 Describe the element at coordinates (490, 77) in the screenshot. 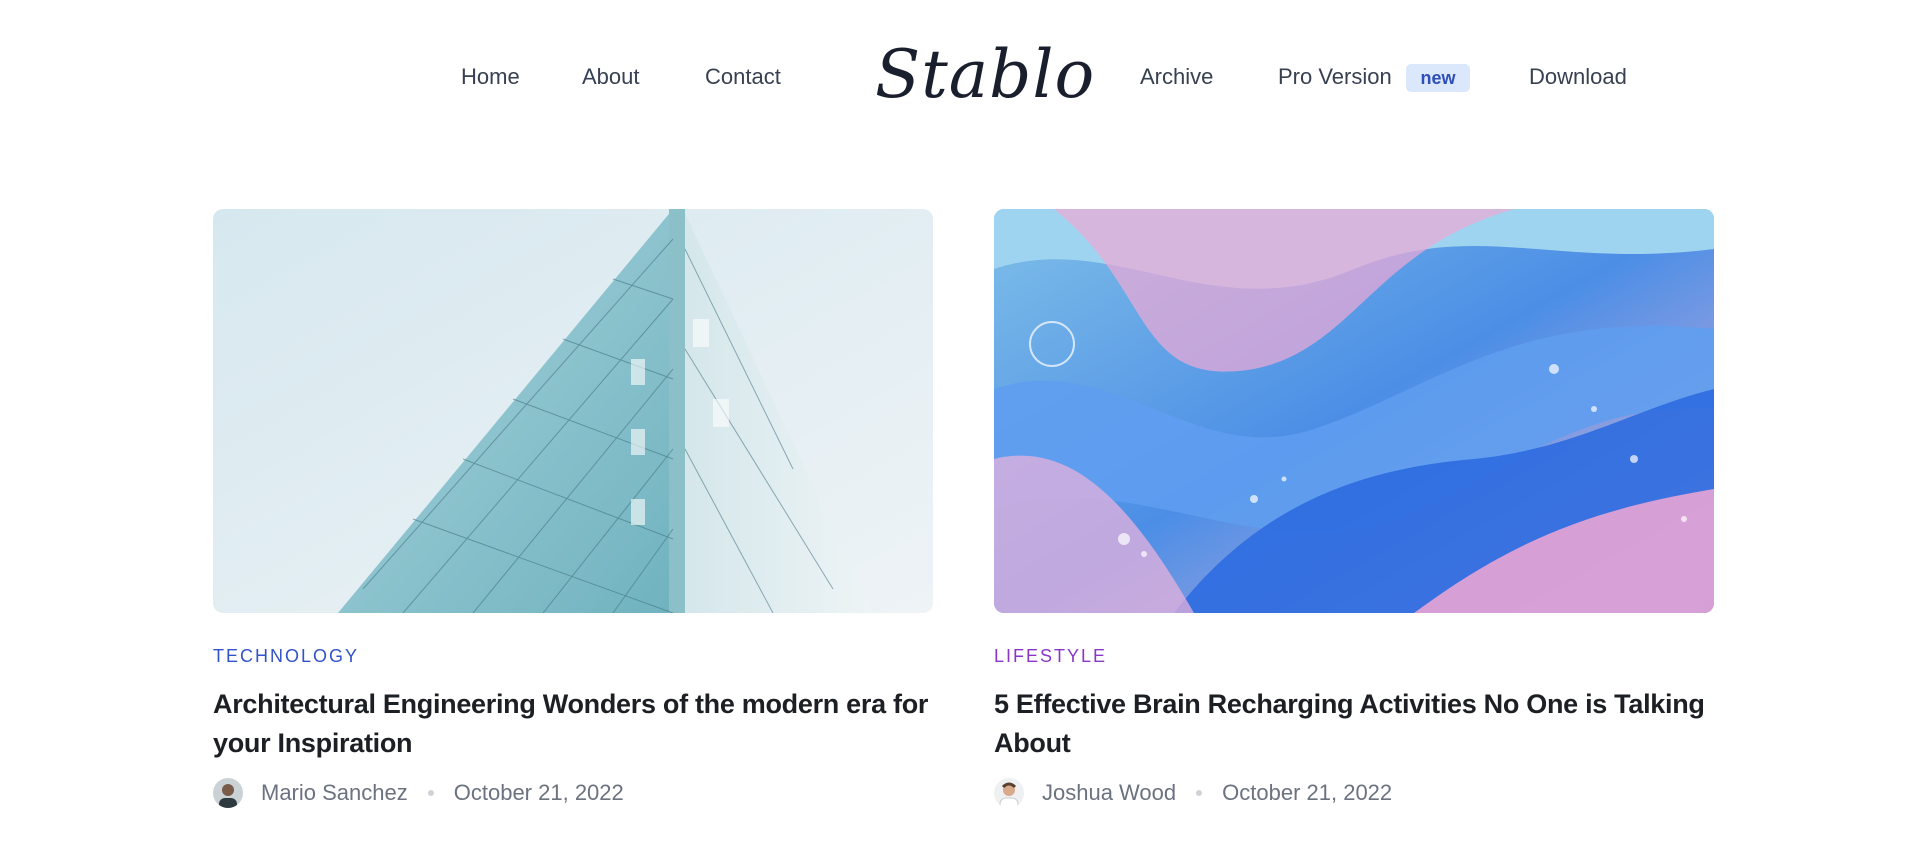

I see `nav-home-link: Home` at that location.